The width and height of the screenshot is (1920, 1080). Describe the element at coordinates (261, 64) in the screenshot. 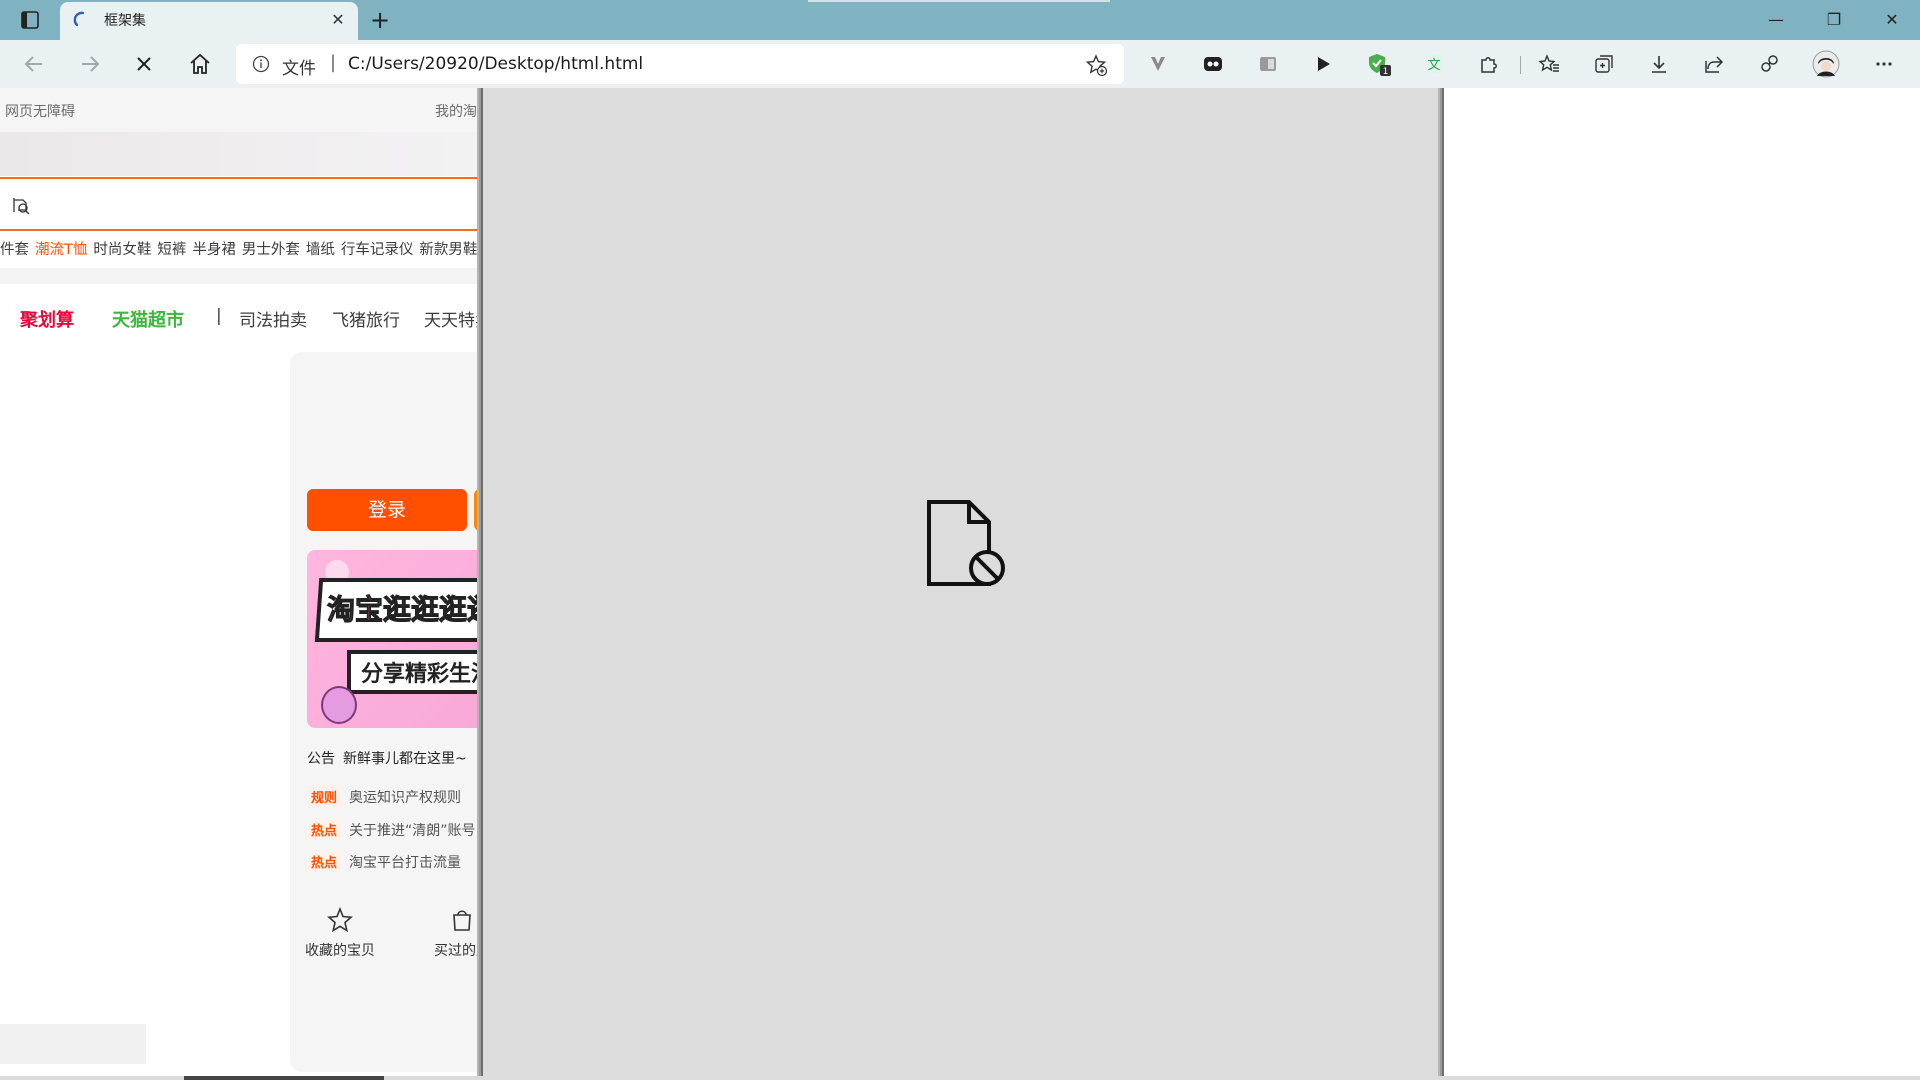

I see `info-icon` at that location.